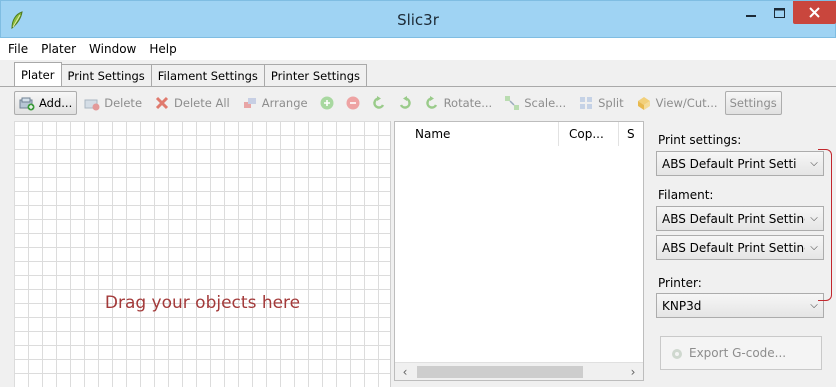 This screenshot has width=836, height=387. What do you see at coordinates (27, 104) in the screenshot?
I see `add-brick-icon` at bounding box center [27, 104].